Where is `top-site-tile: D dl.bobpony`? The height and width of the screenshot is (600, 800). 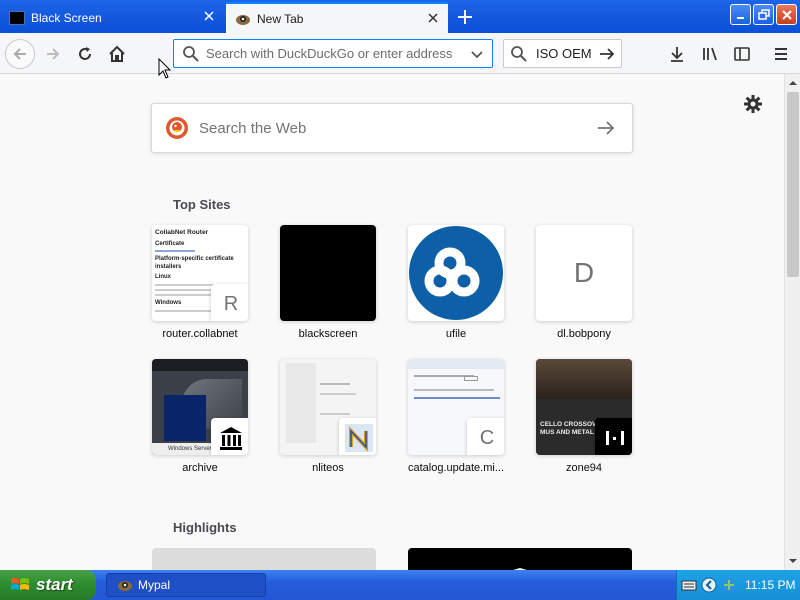 top-site-tile: D dl.bobpony is located at coordinates (584, 282).